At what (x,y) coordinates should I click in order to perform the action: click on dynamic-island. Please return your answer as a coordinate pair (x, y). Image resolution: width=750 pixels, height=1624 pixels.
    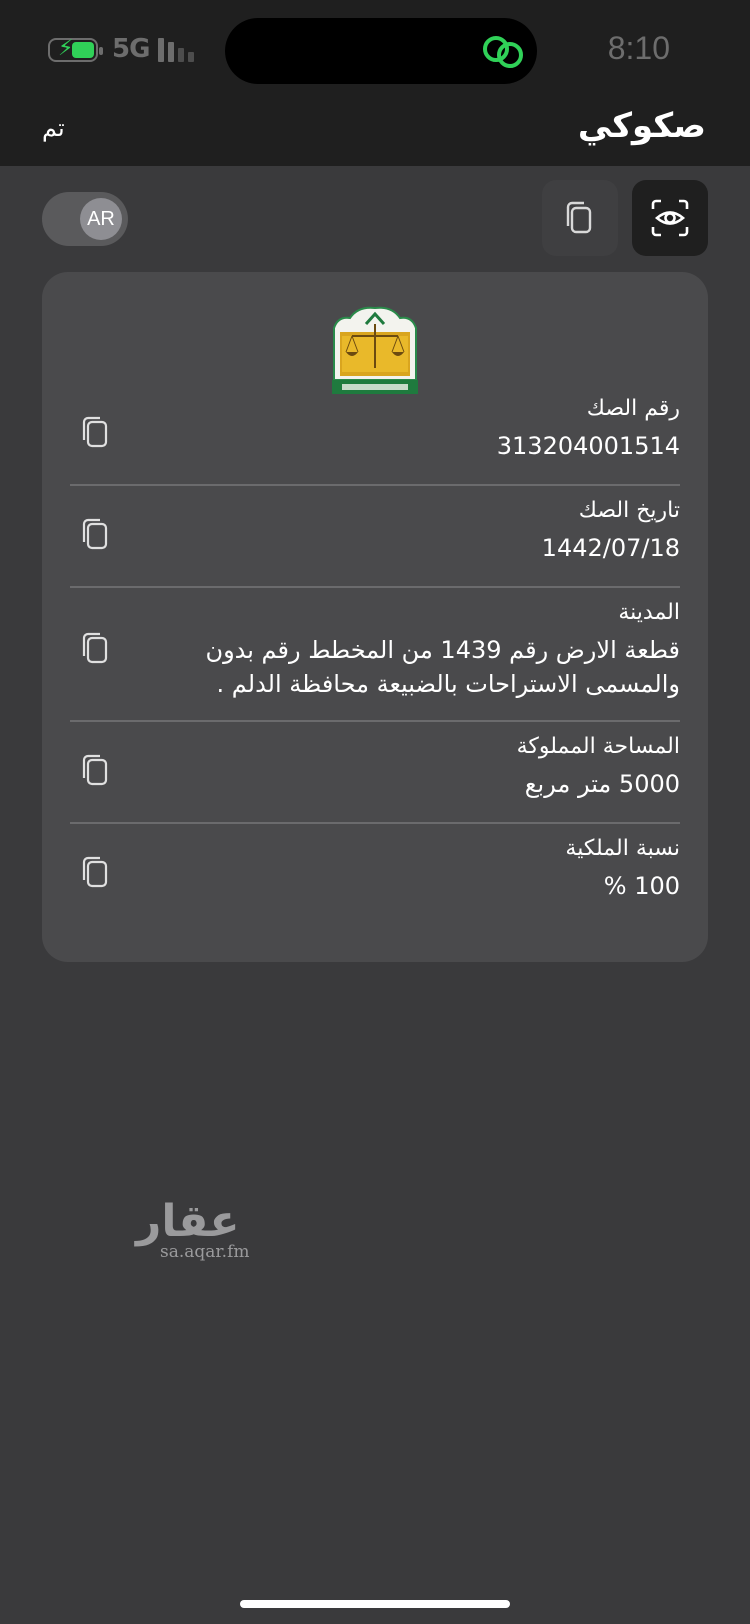
    Looking at the image, I should click on (381, 51).